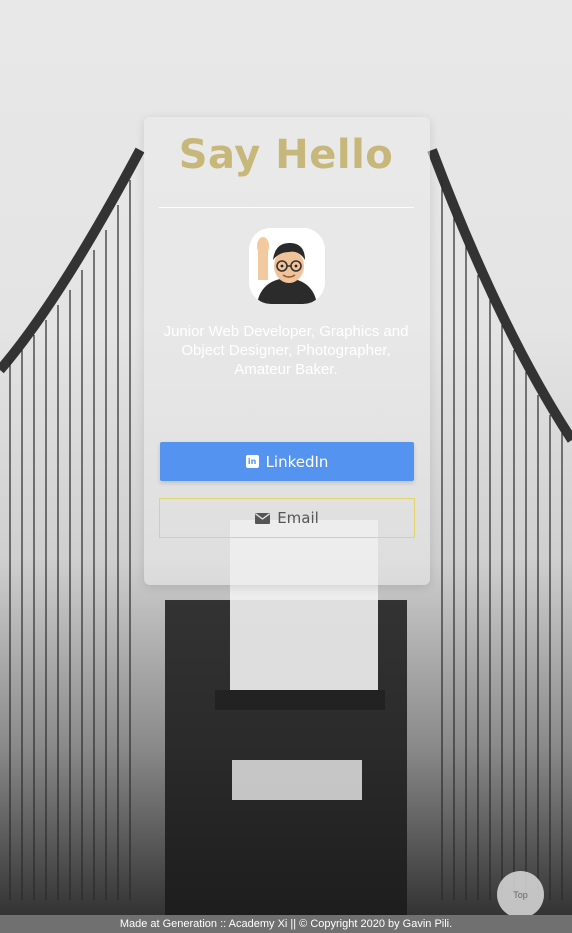 This screenshot has width=572, height=933. Describe the element at coordinates (297, 461) in the screenshot. I see `linkedin-button-label: LinkedIn` at that location.